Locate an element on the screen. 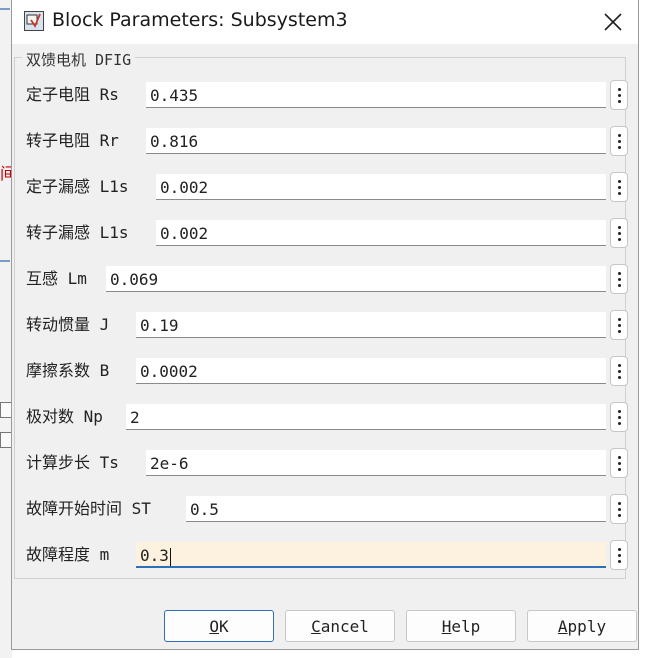 Image resolution: width=651 pixels, height=658 pixels. param-row-l1s-stator: 定子漏感 L1s 0.002 is located at coordinates (326, 187).